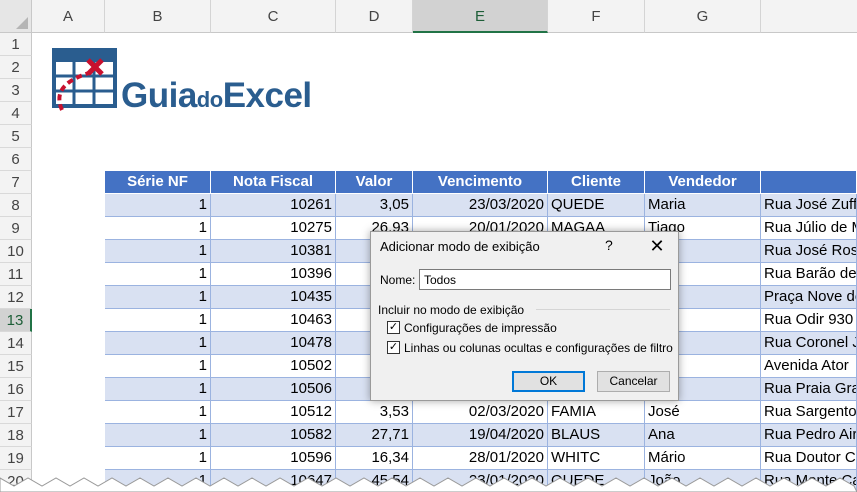 The height and width of the screenshot is (492, 857). I want to click on table-cell: 10275, so click(273, 228).